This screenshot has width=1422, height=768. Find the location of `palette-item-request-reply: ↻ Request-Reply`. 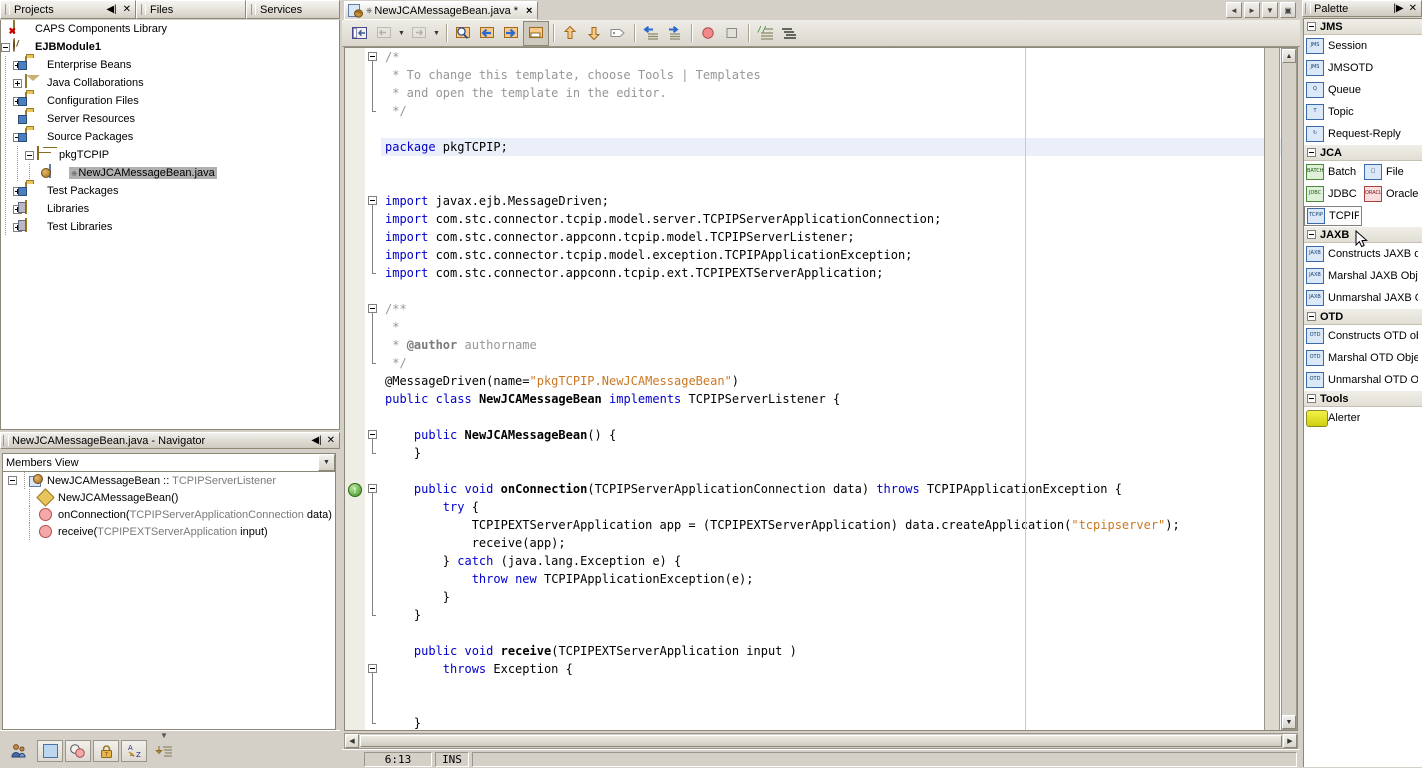

palette-item-request-reply: ↻ Request-Reply is located at coordinates (1362, 134).